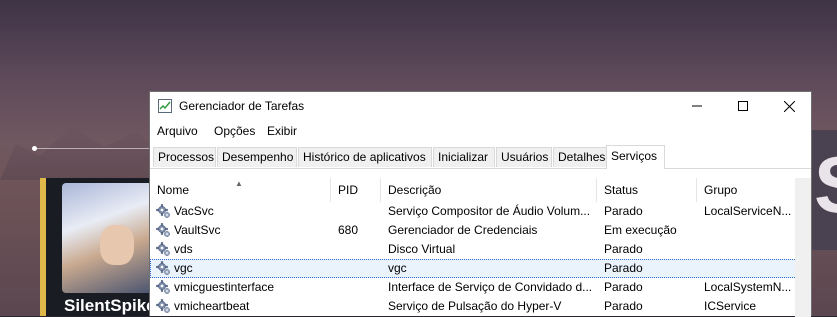 This screenshot has height=317, width=837. Describe the element at coordinates (825, 185) in the screenshot. I see `game-logo-glyph: S` at that location.